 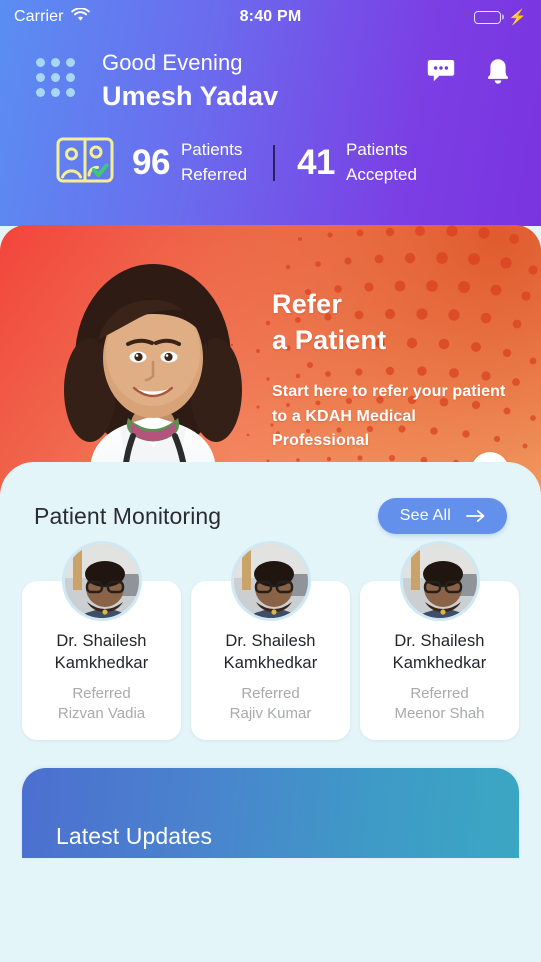 I want to click on latest-updates-card: Latest Updates, so click(x=270, y=813).